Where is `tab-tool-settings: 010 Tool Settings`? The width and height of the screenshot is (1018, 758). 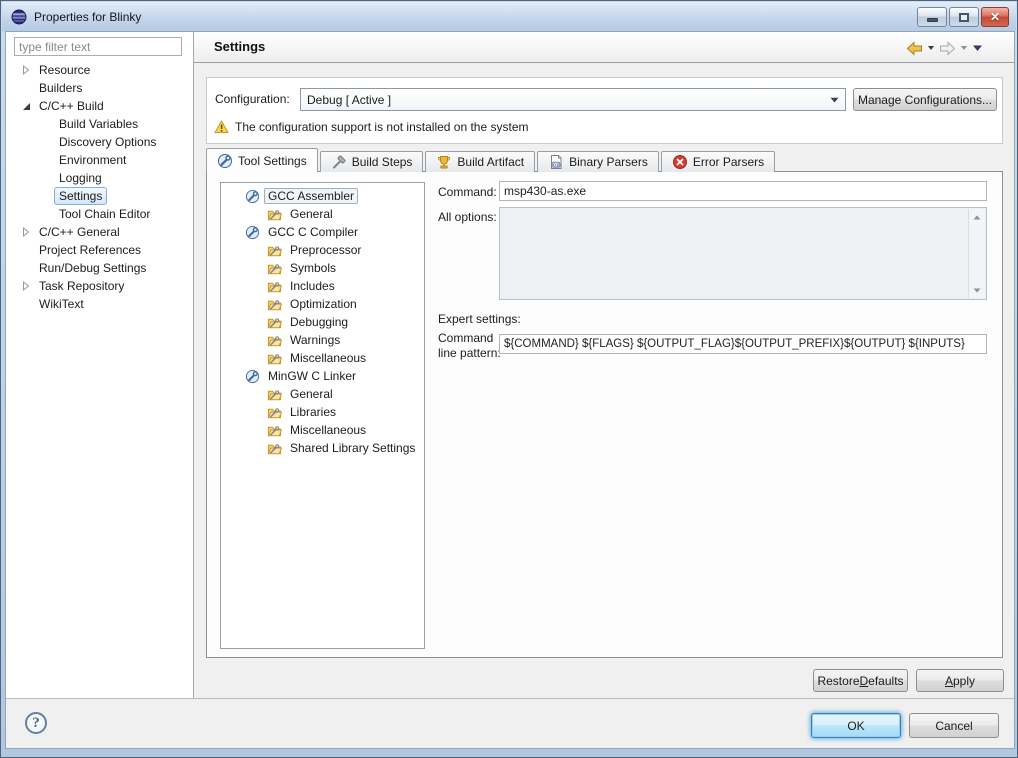
tab-tool-settings: 010 Tool Settings is located at coordinates (262, 160).